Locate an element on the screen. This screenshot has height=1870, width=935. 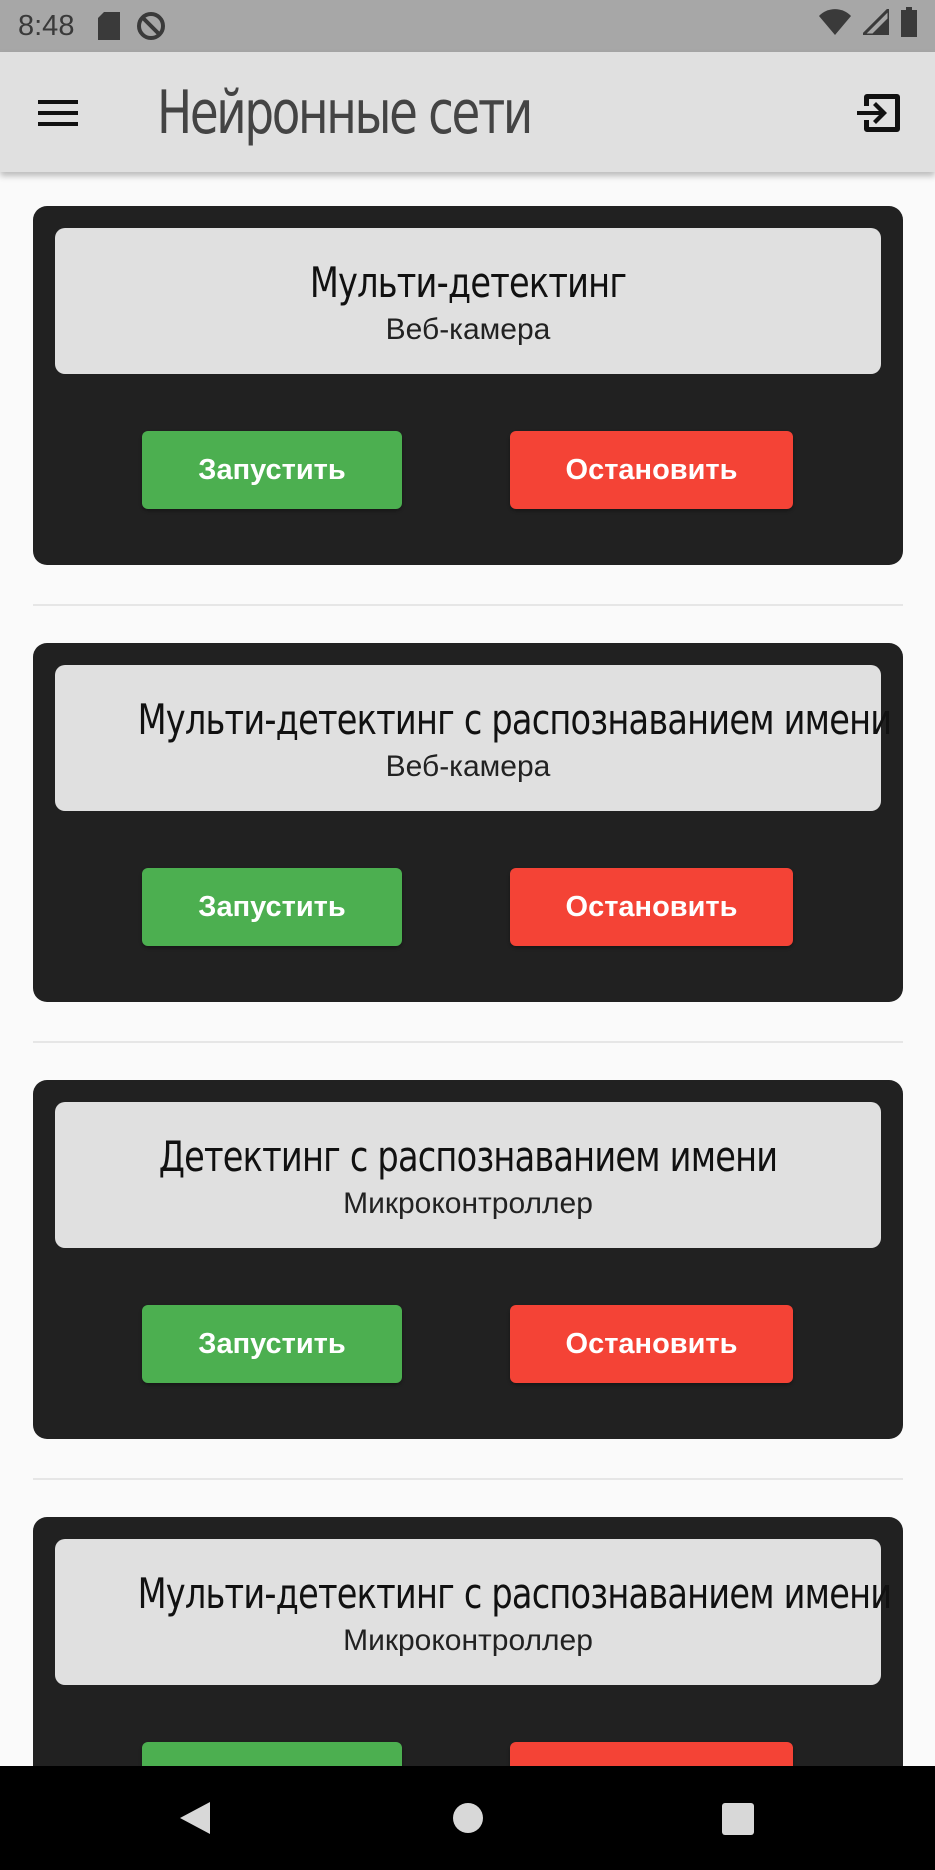
status-bar: 8:48 is located at coordinates (467, 26).